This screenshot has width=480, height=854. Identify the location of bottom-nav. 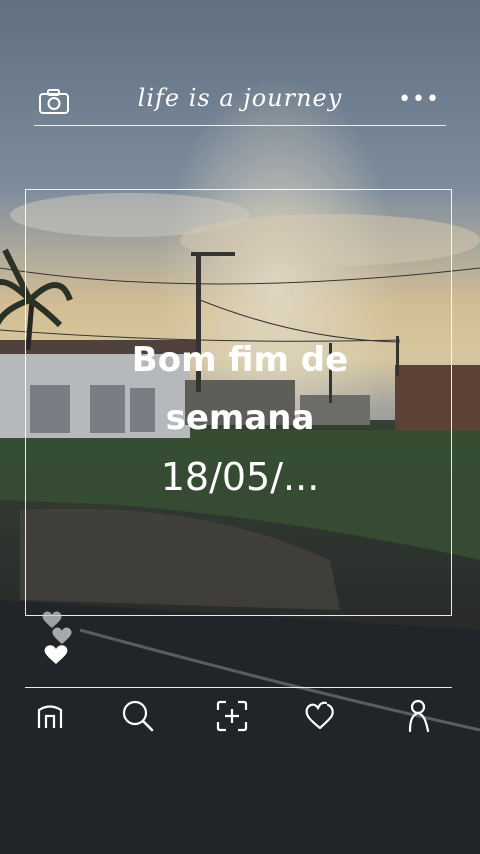
(240, 717).